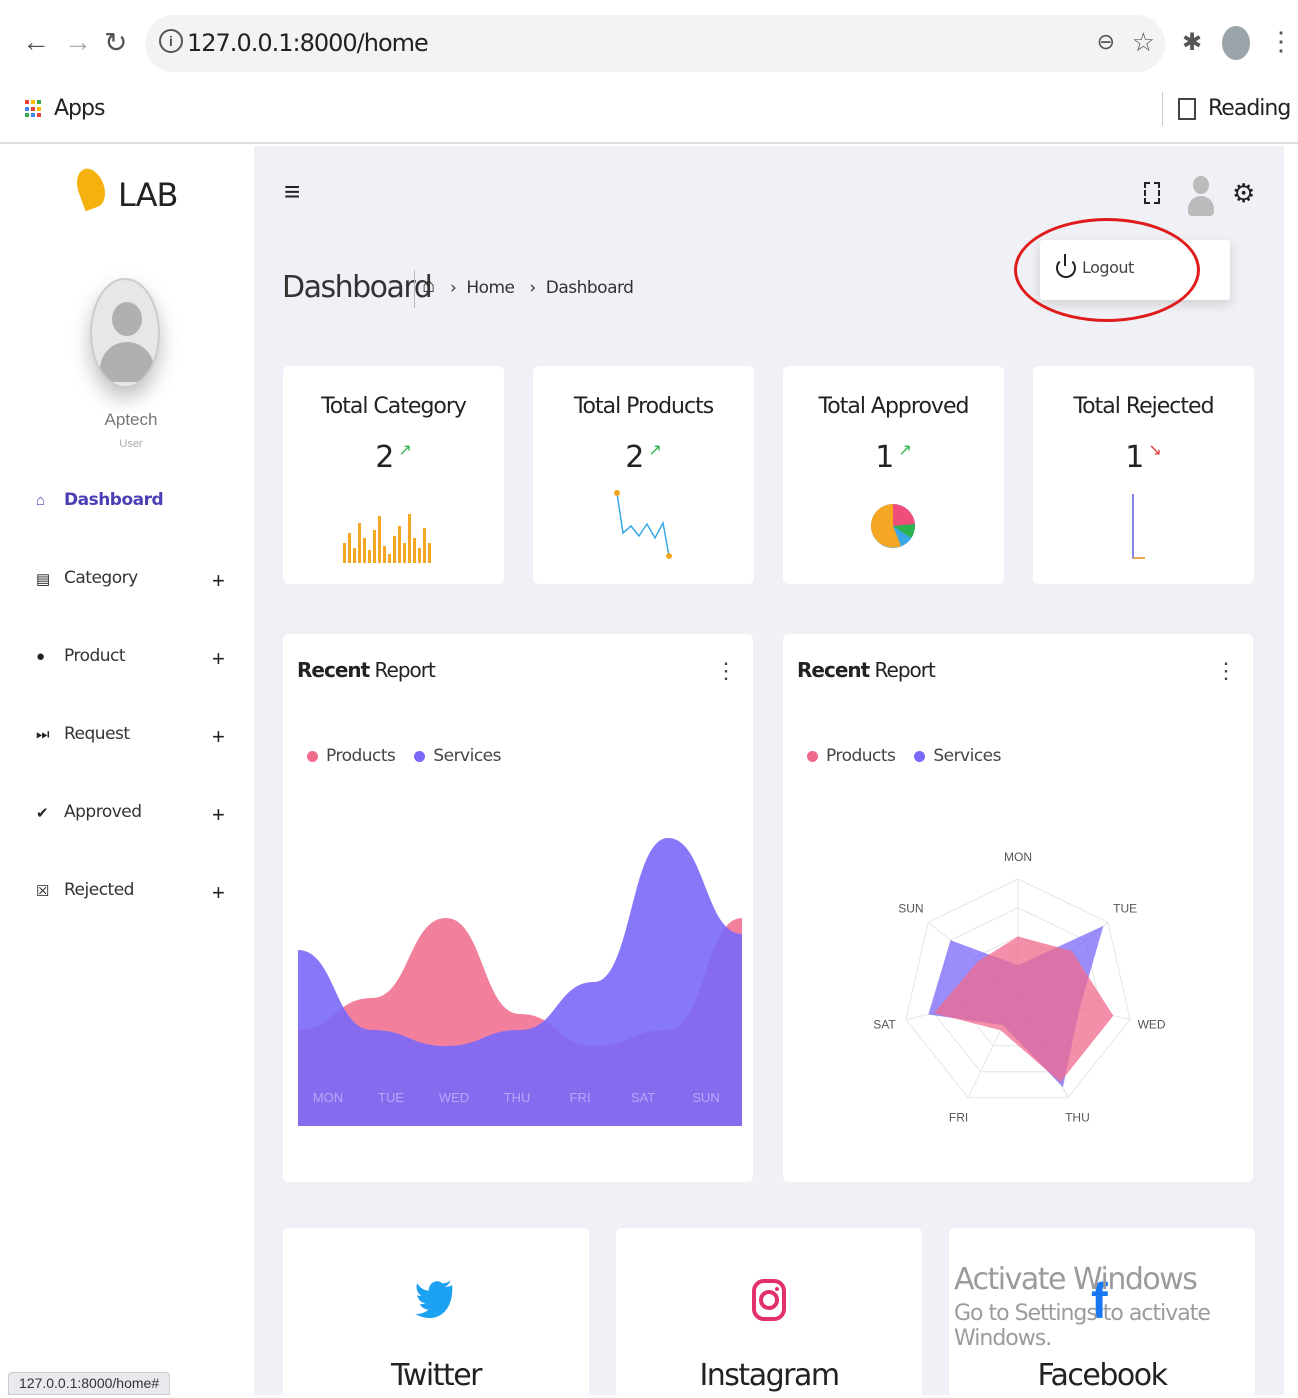  I want to click on sparkline-drop, so click(1138, 526).